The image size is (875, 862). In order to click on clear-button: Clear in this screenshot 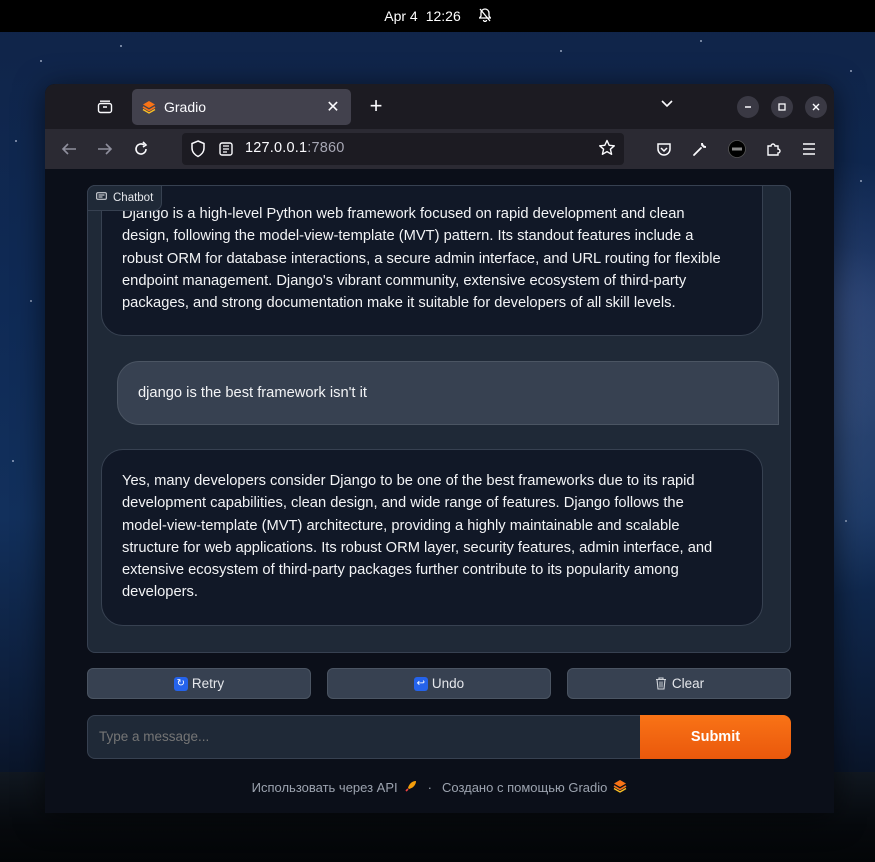, I will do `click(679, 683)`.